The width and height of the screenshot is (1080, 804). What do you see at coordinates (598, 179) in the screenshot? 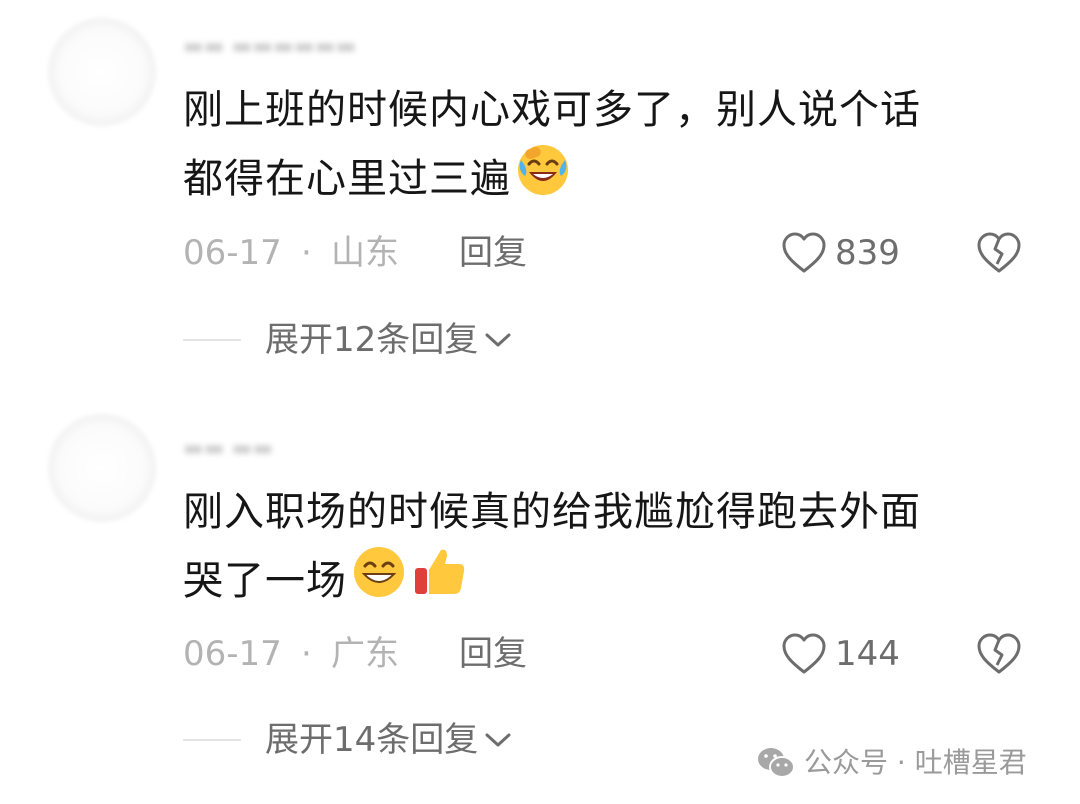
I see `comment-text-line2: 都得在心里过三遍` at bounding box center [598, 179].